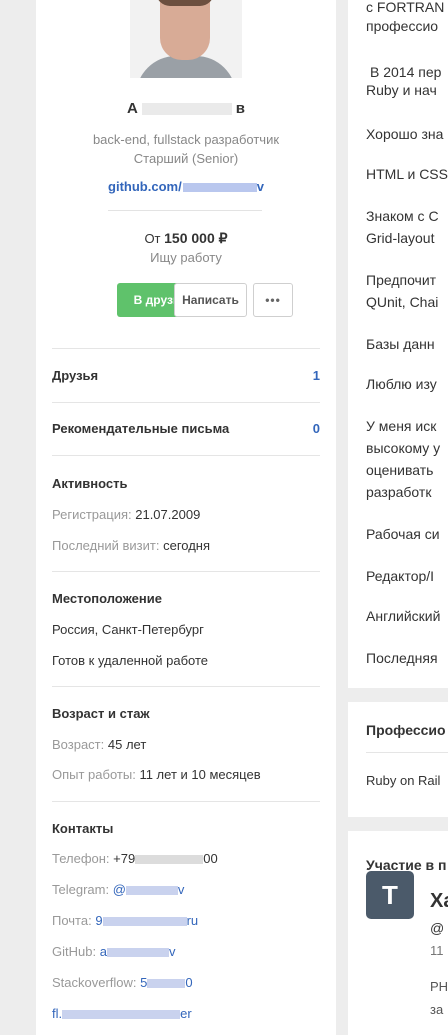 This screenshot has width=448, height=1035. I want to click on last-visit-line: Последний визит: сегодня, so click(131, 545).